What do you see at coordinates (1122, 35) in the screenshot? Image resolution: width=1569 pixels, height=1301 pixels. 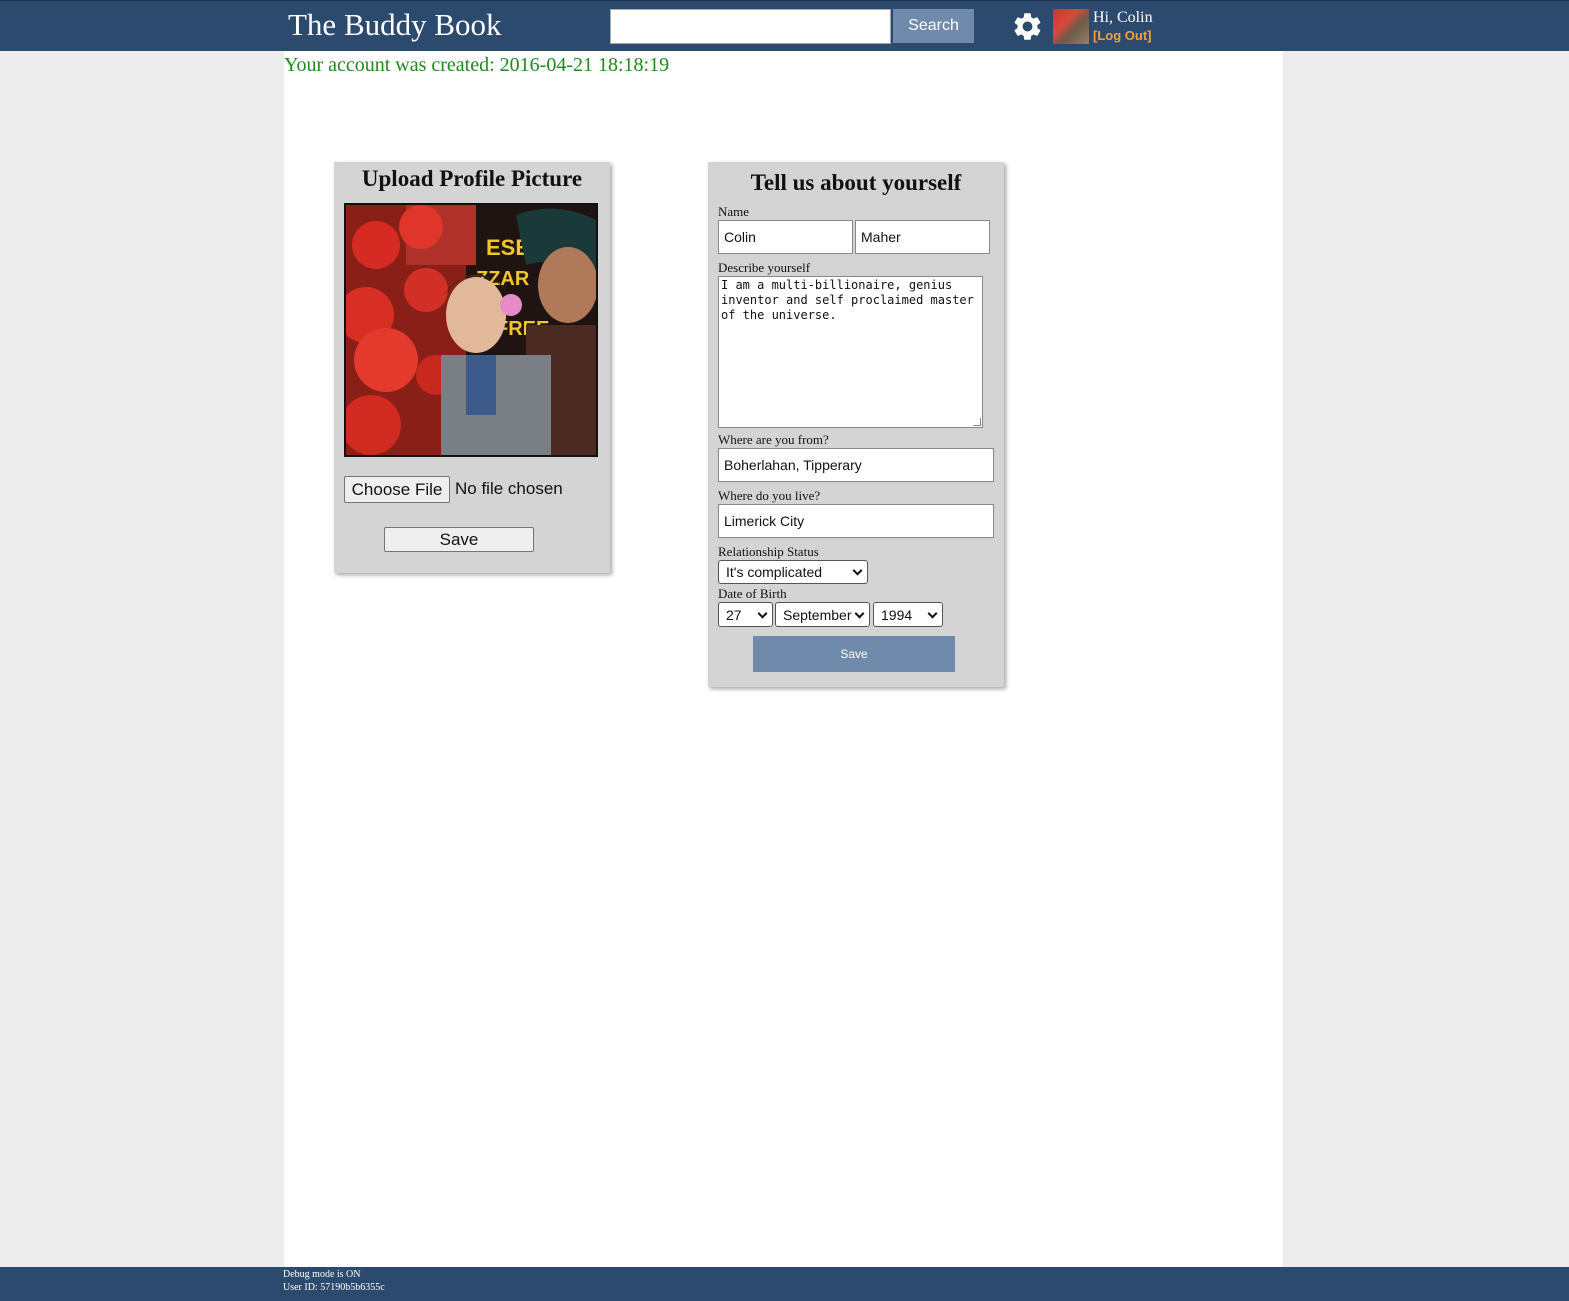 I see `logout-link: [Log Out]` at bounding box center [1122, 35].